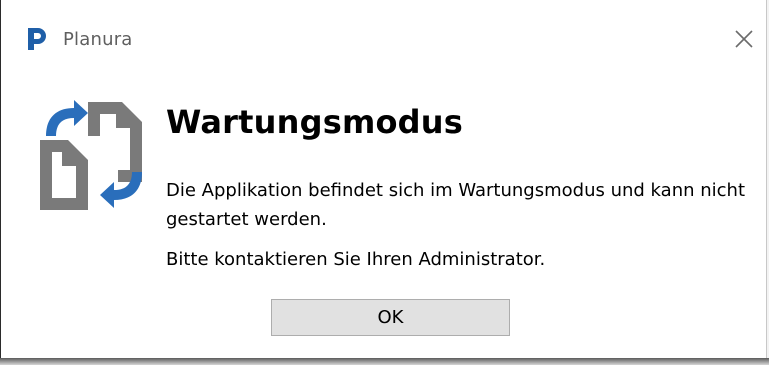 The width and height of the screenshot is (769, 365). I want to click on ok-button: OK, so click(390, 317).